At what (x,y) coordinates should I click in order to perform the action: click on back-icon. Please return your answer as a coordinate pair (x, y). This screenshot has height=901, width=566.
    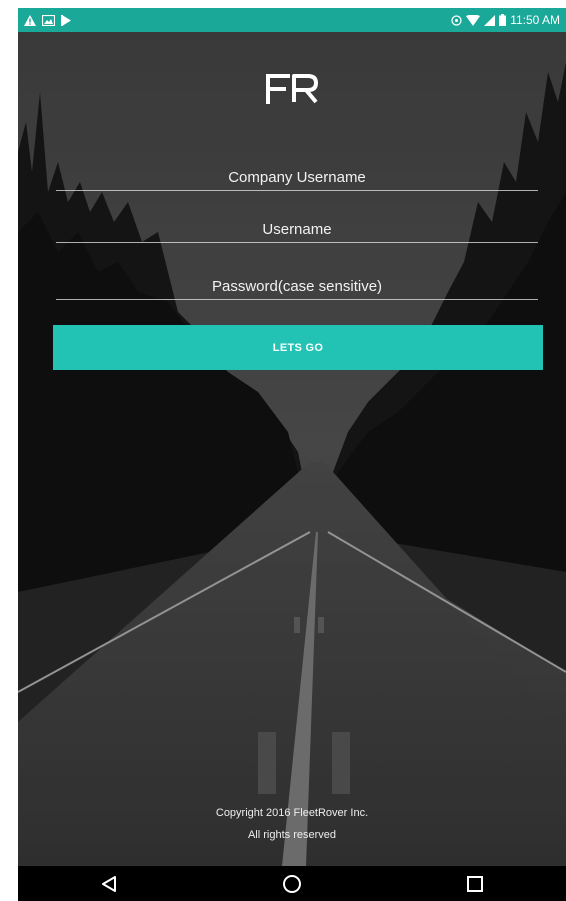
    Looking at the image, I should click on (109, 883).